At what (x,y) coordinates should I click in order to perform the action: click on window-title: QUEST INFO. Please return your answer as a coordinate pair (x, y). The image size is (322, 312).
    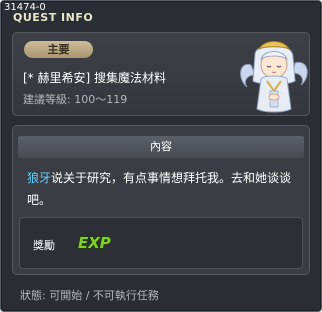
    Looking at the image, I should click on (53, 17).